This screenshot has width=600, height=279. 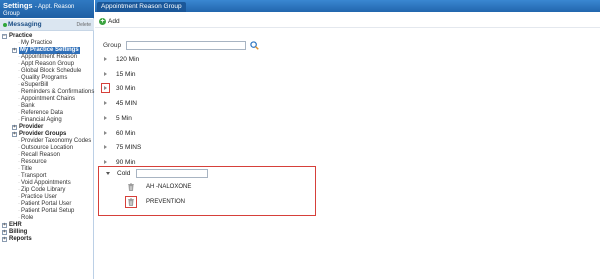 What do you see at coordinates (108, 173) in the screenshot?
I see `triangle-down-icon` at bounding box center [108, 173].